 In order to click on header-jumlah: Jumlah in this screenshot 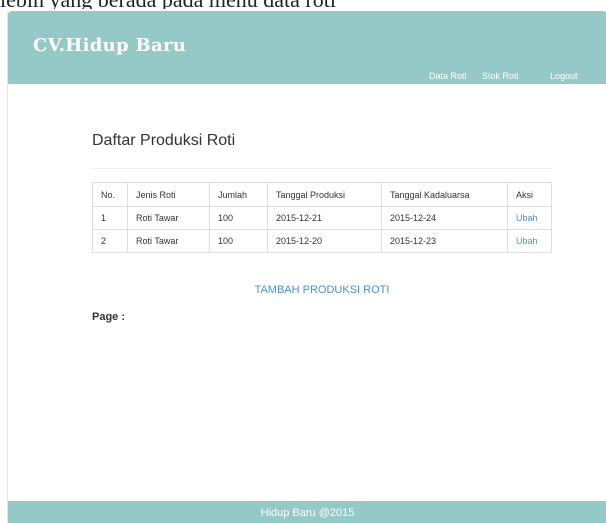, I will do `click(238, 194)`.